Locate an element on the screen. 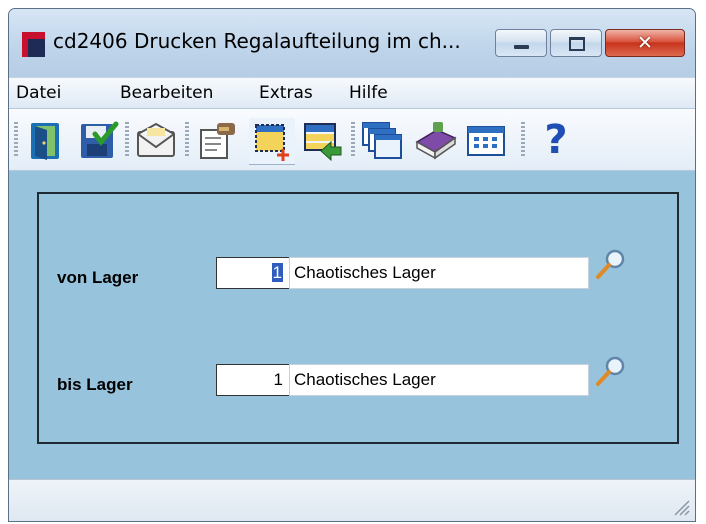  menu-hilfe: Hilfe is located at coordinates (368, 93).